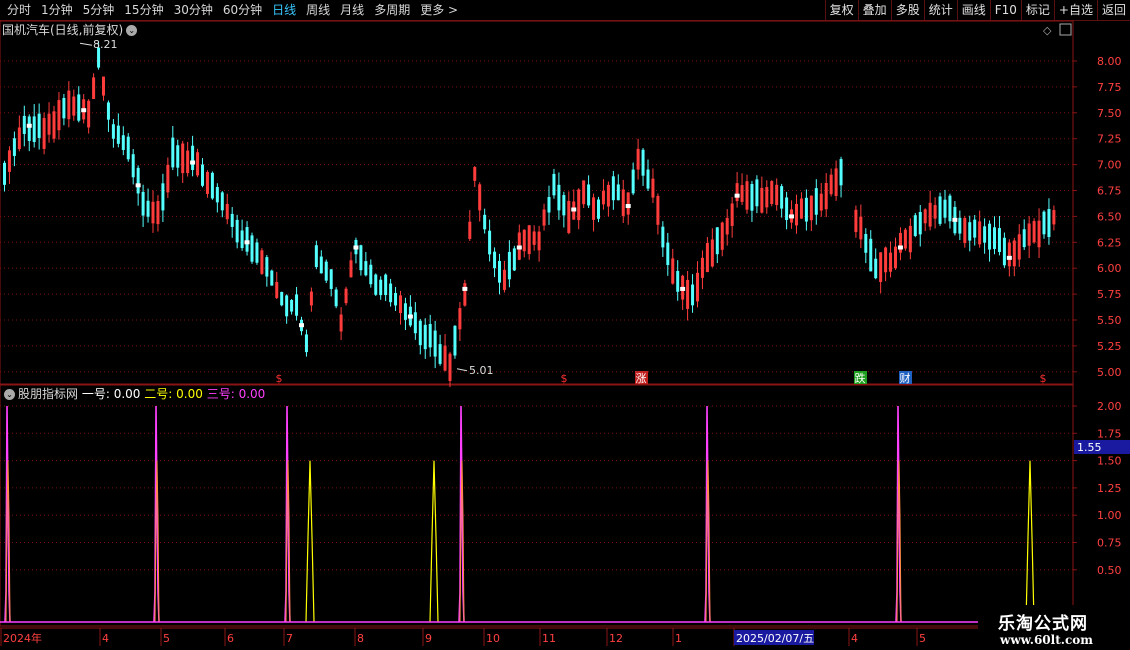  I want to click on y-tick-label: 7.50, so click(1109, 113).